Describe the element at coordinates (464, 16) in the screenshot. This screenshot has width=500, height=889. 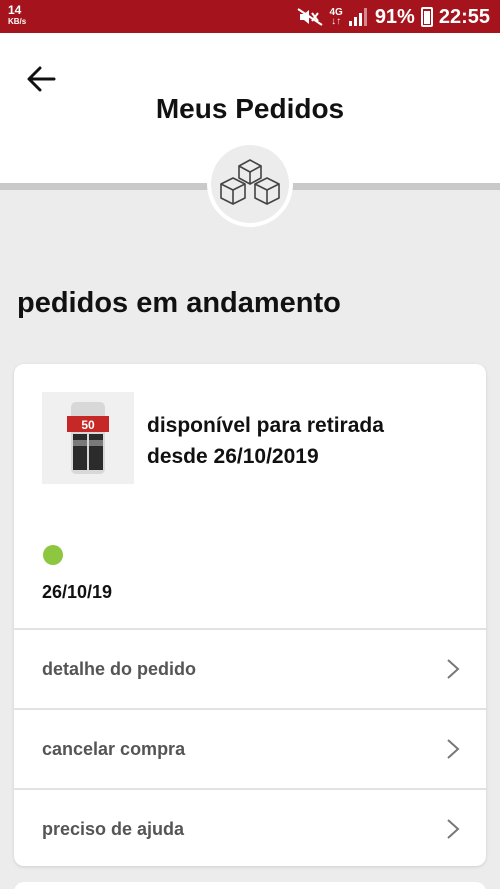
I see `clock: 22:55` at that location.